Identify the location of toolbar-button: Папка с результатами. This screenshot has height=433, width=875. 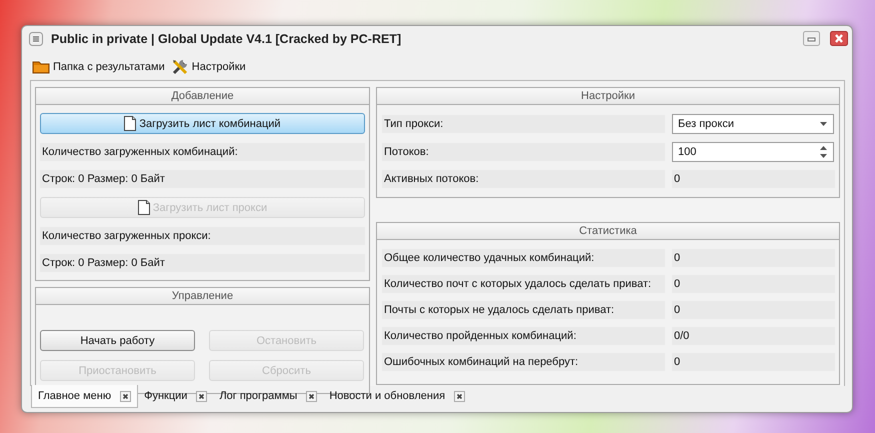
(98, 67).